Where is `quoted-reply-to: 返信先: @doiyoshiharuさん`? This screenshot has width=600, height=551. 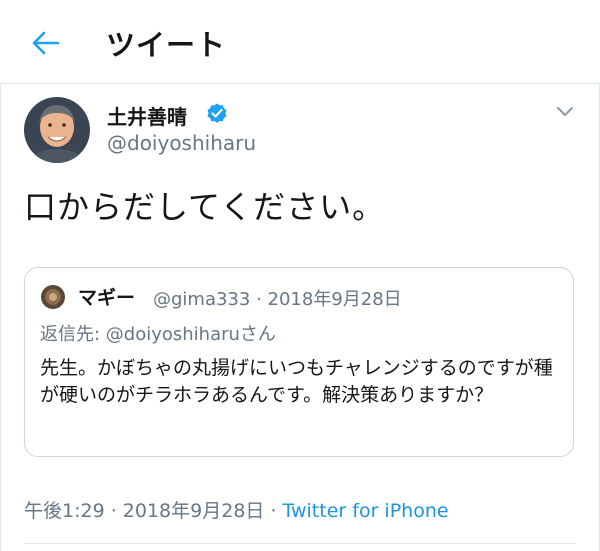 quoted-reply-to: 返信先: @doiyoshiharuさん is located at coordinates (158, 334).